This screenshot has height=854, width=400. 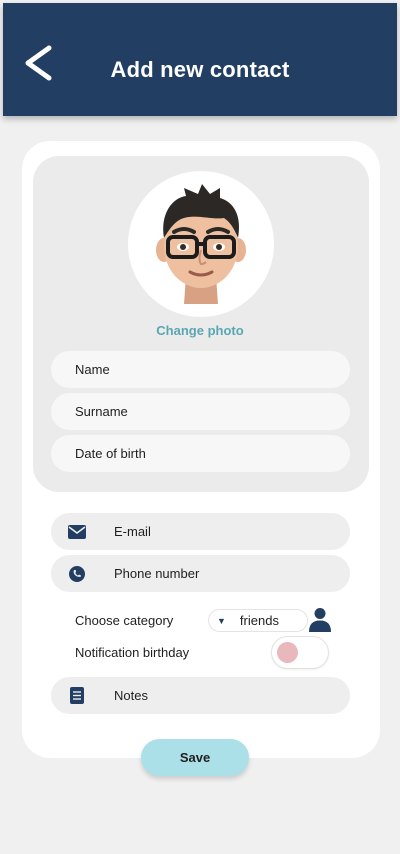 I want to click on category-selected-value: friends, so click(x=259, y=620).